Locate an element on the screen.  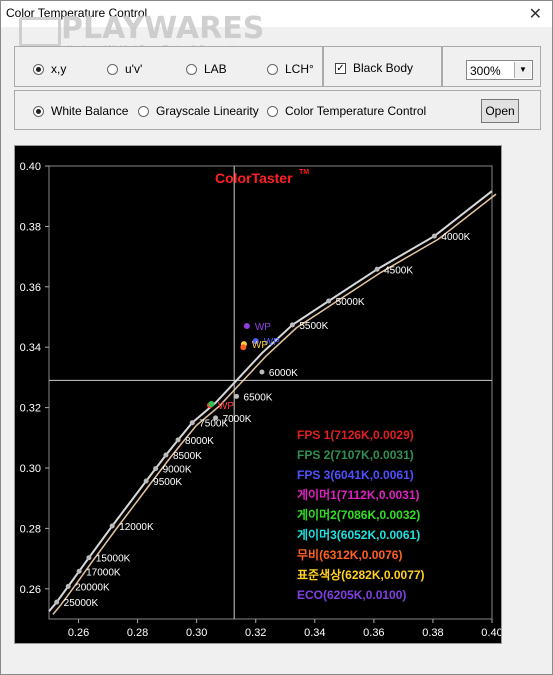
locus-label: 8000K is located at coordinates (199, 441).